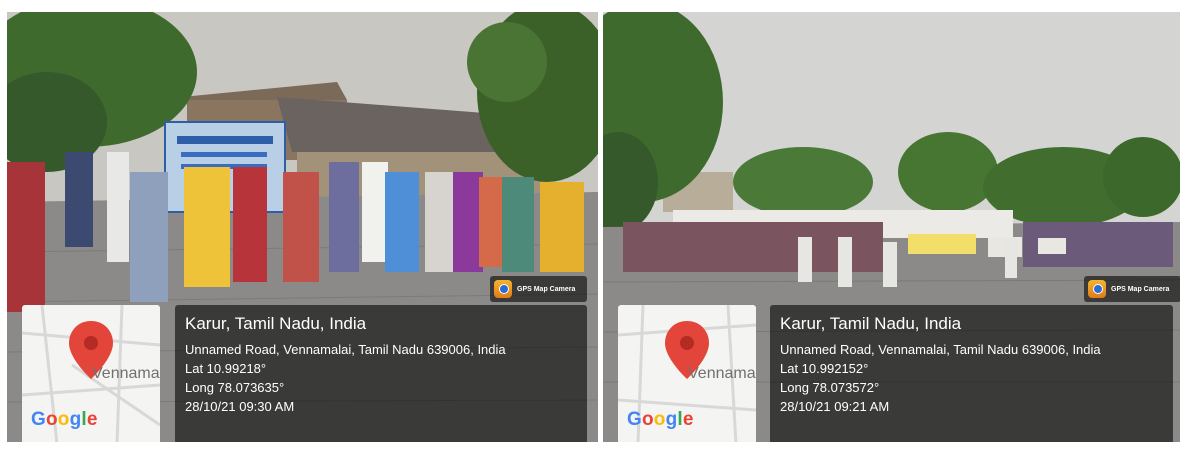 The height and width of the screenshot is (453, 1186). Describe the element at coordinates (226, 368) in the screenshot. I see `latitude-line: Lat 10.99218°` at that location.